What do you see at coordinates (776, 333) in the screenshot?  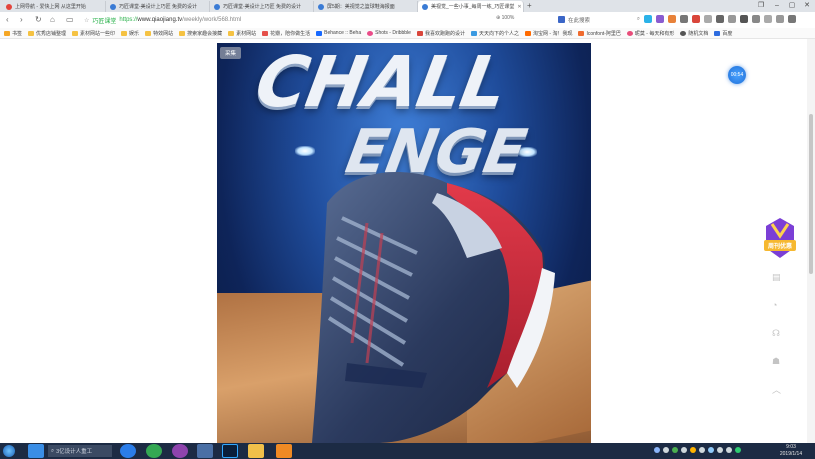 I see `headset-icon: ☊` at bounding box center [776, 333].